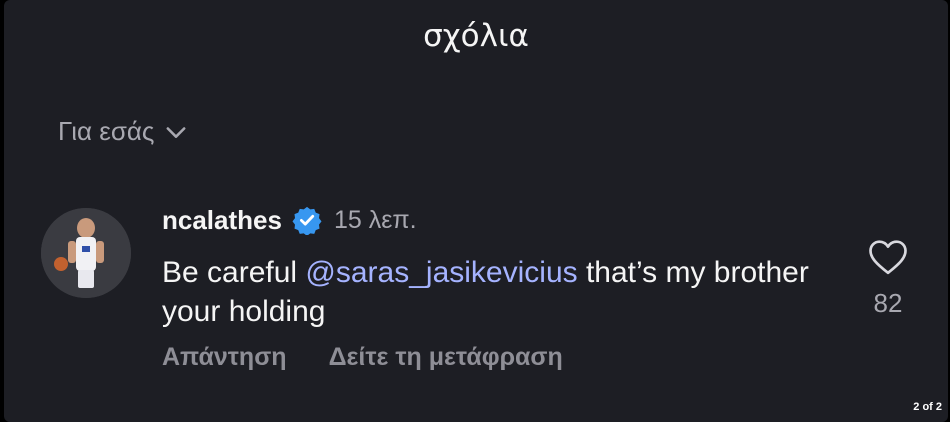 The height and width of the screenshot is (422, 950). Describe the element at coordinates (307, 220) in the screenshot. I see `verified-badge-icon` at that location.